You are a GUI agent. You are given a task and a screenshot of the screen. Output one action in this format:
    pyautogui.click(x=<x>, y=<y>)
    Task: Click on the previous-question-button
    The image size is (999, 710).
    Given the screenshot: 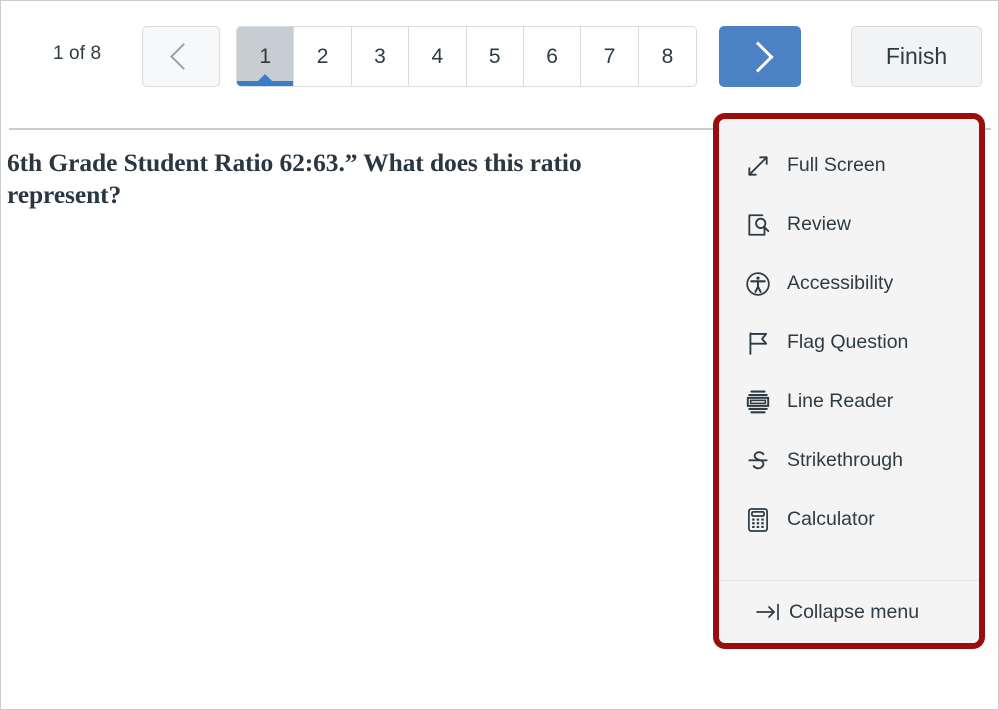 What is the action you would take?
    pyautogui.click(x=181, y=56)
    